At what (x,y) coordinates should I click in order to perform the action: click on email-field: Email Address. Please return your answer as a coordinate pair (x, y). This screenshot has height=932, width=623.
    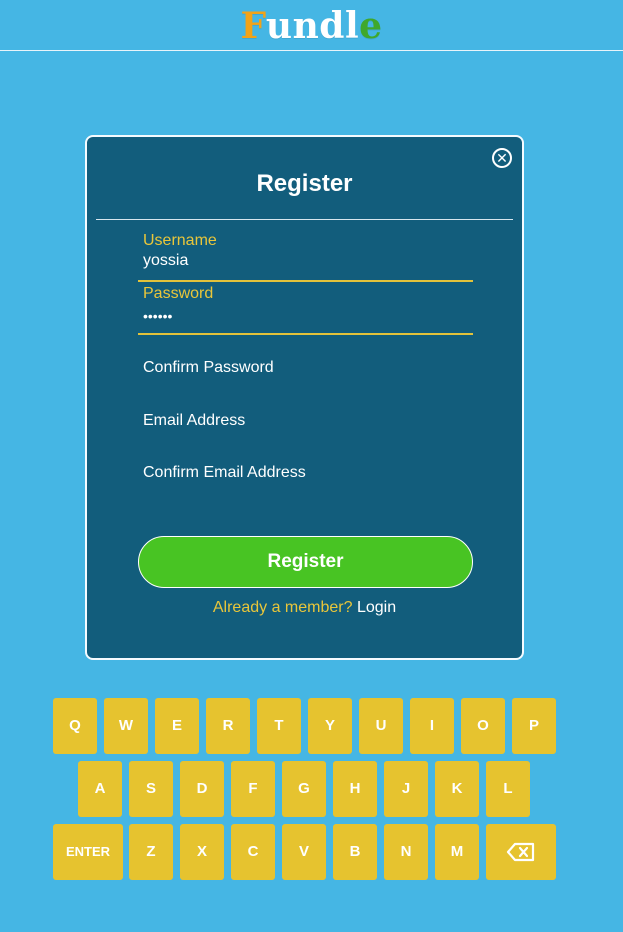
    Looking at the image, I should click on (303, 421).